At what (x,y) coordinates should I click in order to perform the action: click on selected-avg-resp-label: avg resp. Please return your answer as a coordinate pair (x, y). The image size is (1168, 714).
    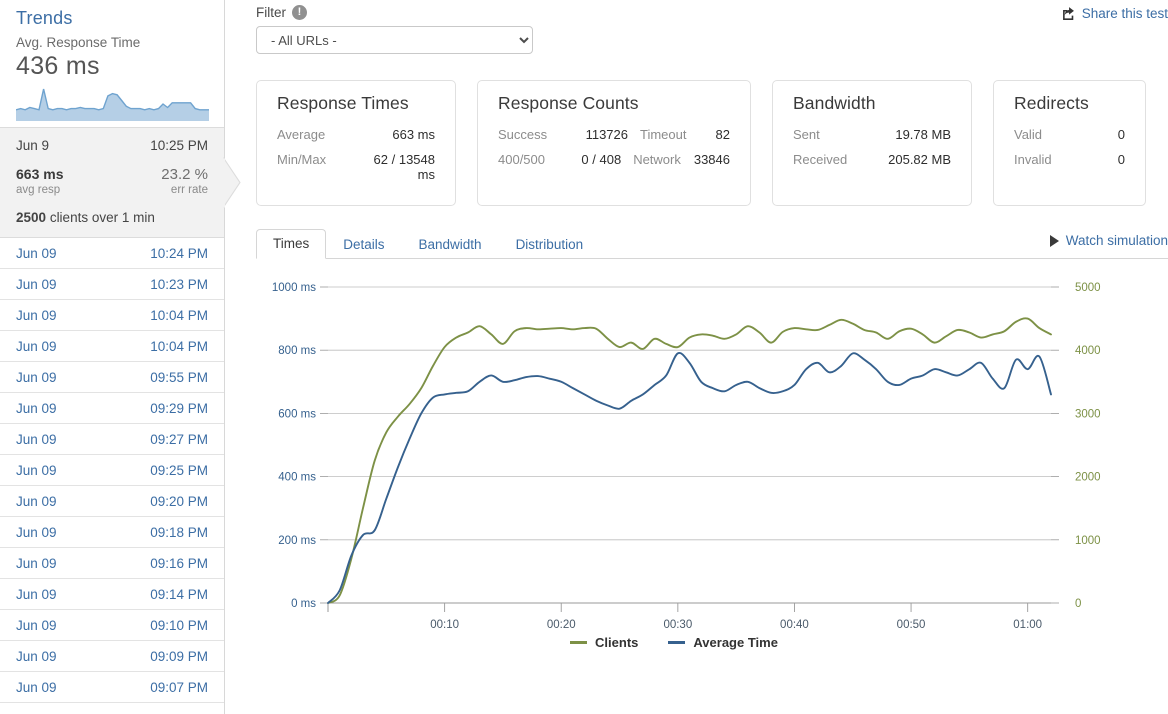
    Looking at the image, I should click on (38, 190).